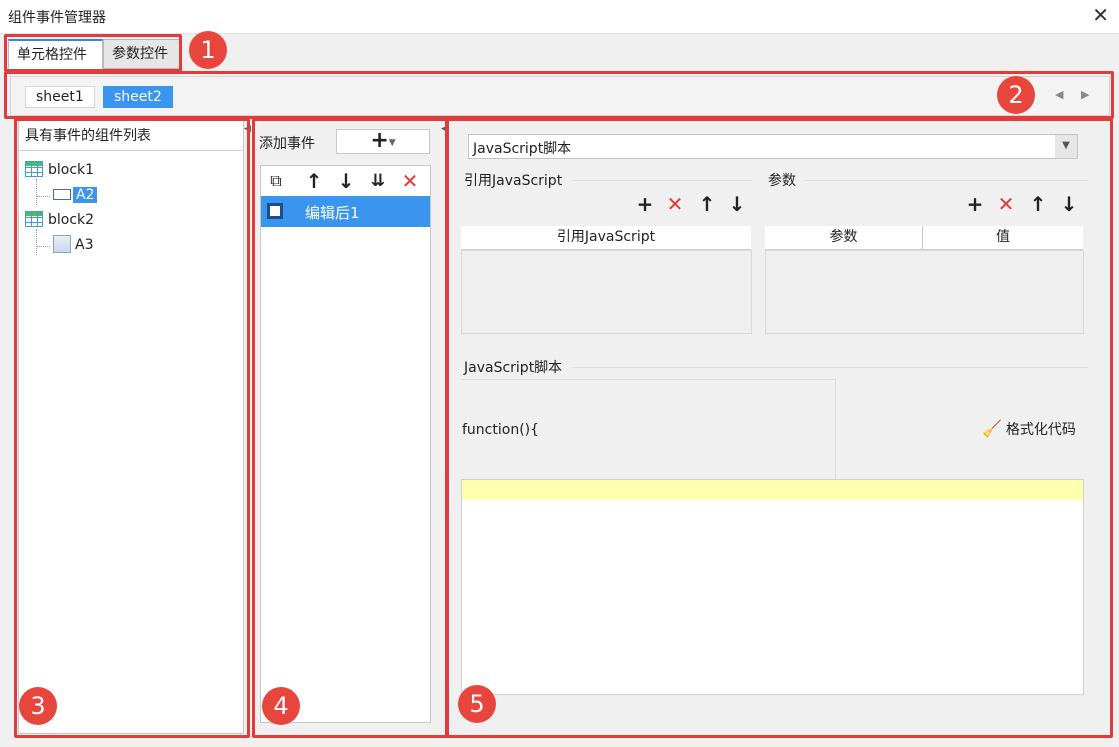  I want to click on marker-1: 1, so click(208, 50).